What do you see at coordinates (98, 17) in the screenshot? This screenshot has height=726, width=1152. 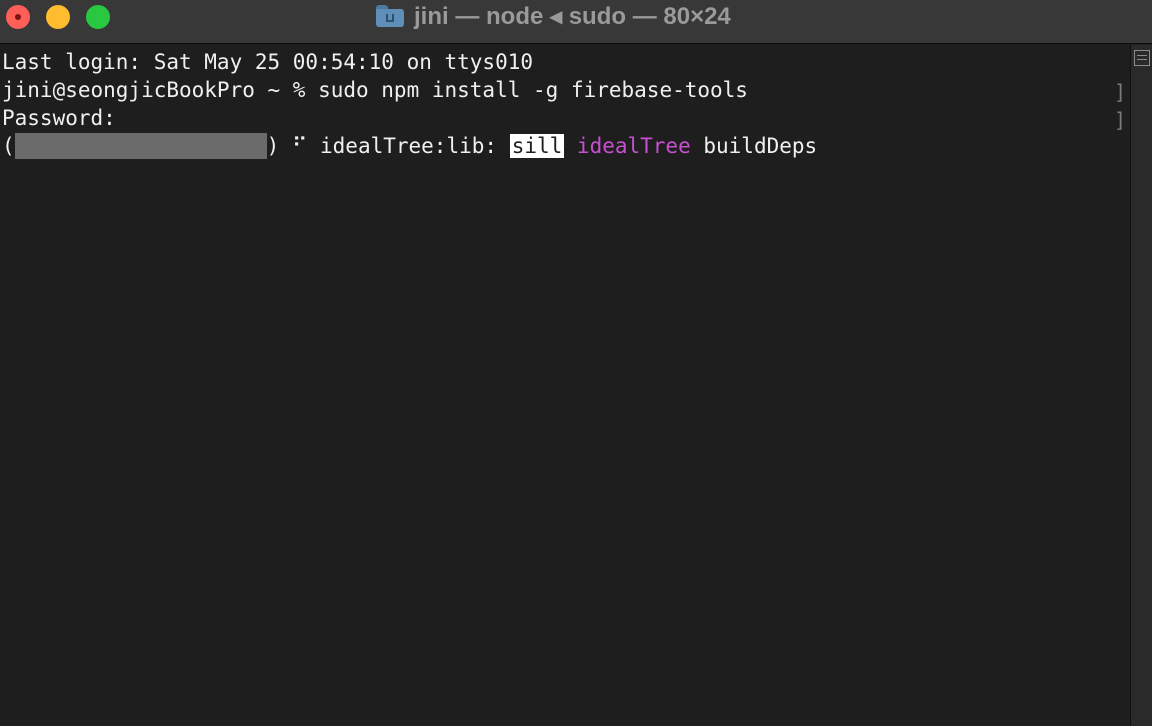 I see `maximize-button` at bounding box center [98, 17].